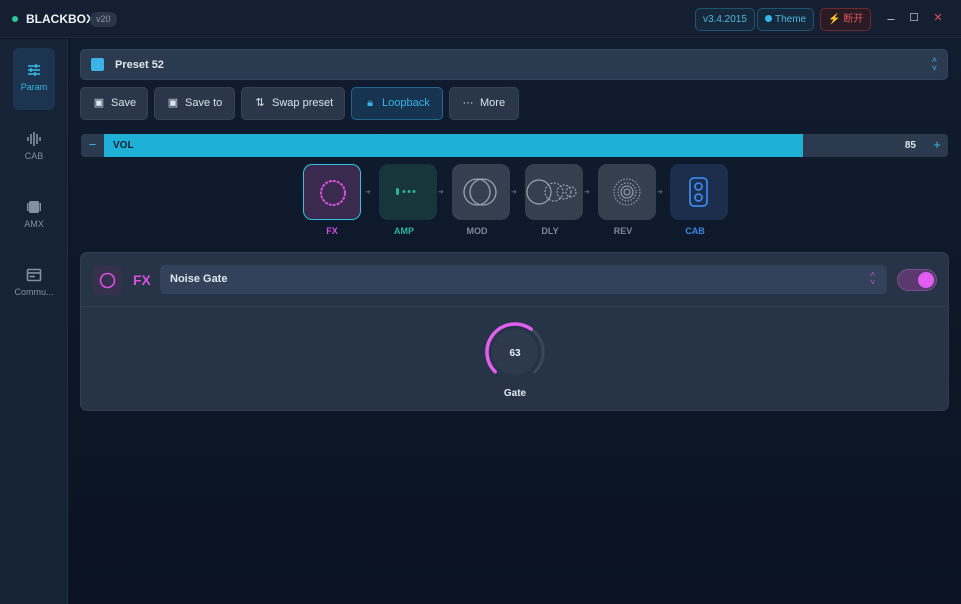 The height and width of the screenshot is (604, 961). I want to click on disconnect-label: 断开, so click(853, 19).